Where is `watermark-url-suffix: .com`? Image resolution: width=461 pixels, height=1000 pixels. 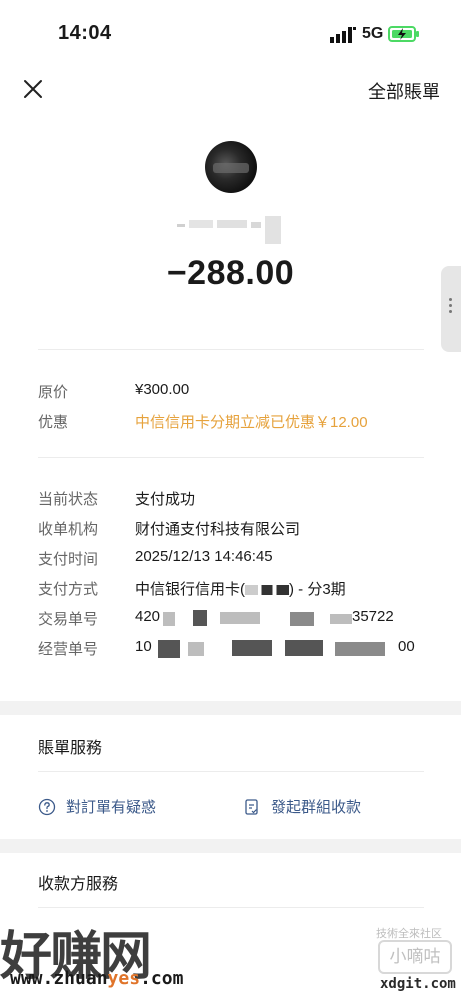 watermark-url-suffix: .com is located at coordinates (162, 978).